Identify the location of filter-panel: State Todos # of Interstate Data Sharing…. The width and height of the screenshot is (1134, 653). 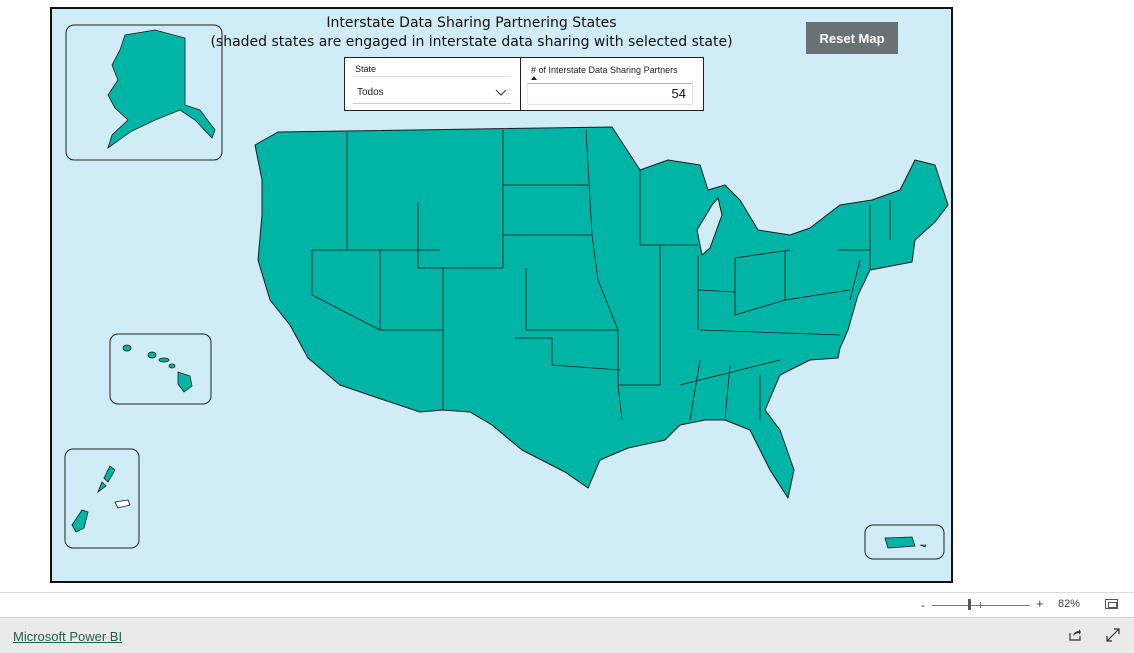
(524, 84).